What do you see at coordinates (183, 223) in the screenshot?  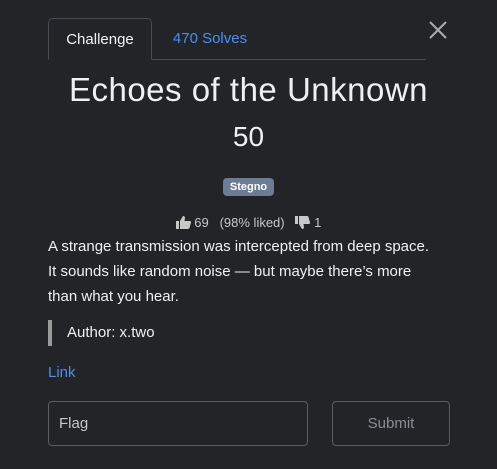 I see `thumbs-up-icon` at bounding box center [183, 223].